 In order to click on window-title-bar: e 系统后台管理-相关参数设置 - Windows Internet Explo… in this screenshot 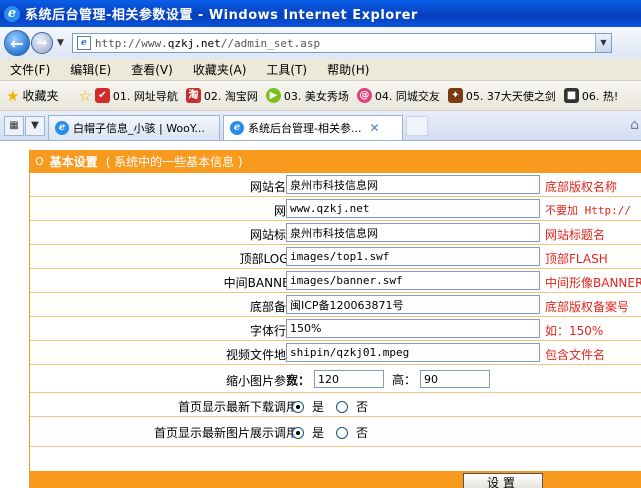, I will do `click(320, 13)`.